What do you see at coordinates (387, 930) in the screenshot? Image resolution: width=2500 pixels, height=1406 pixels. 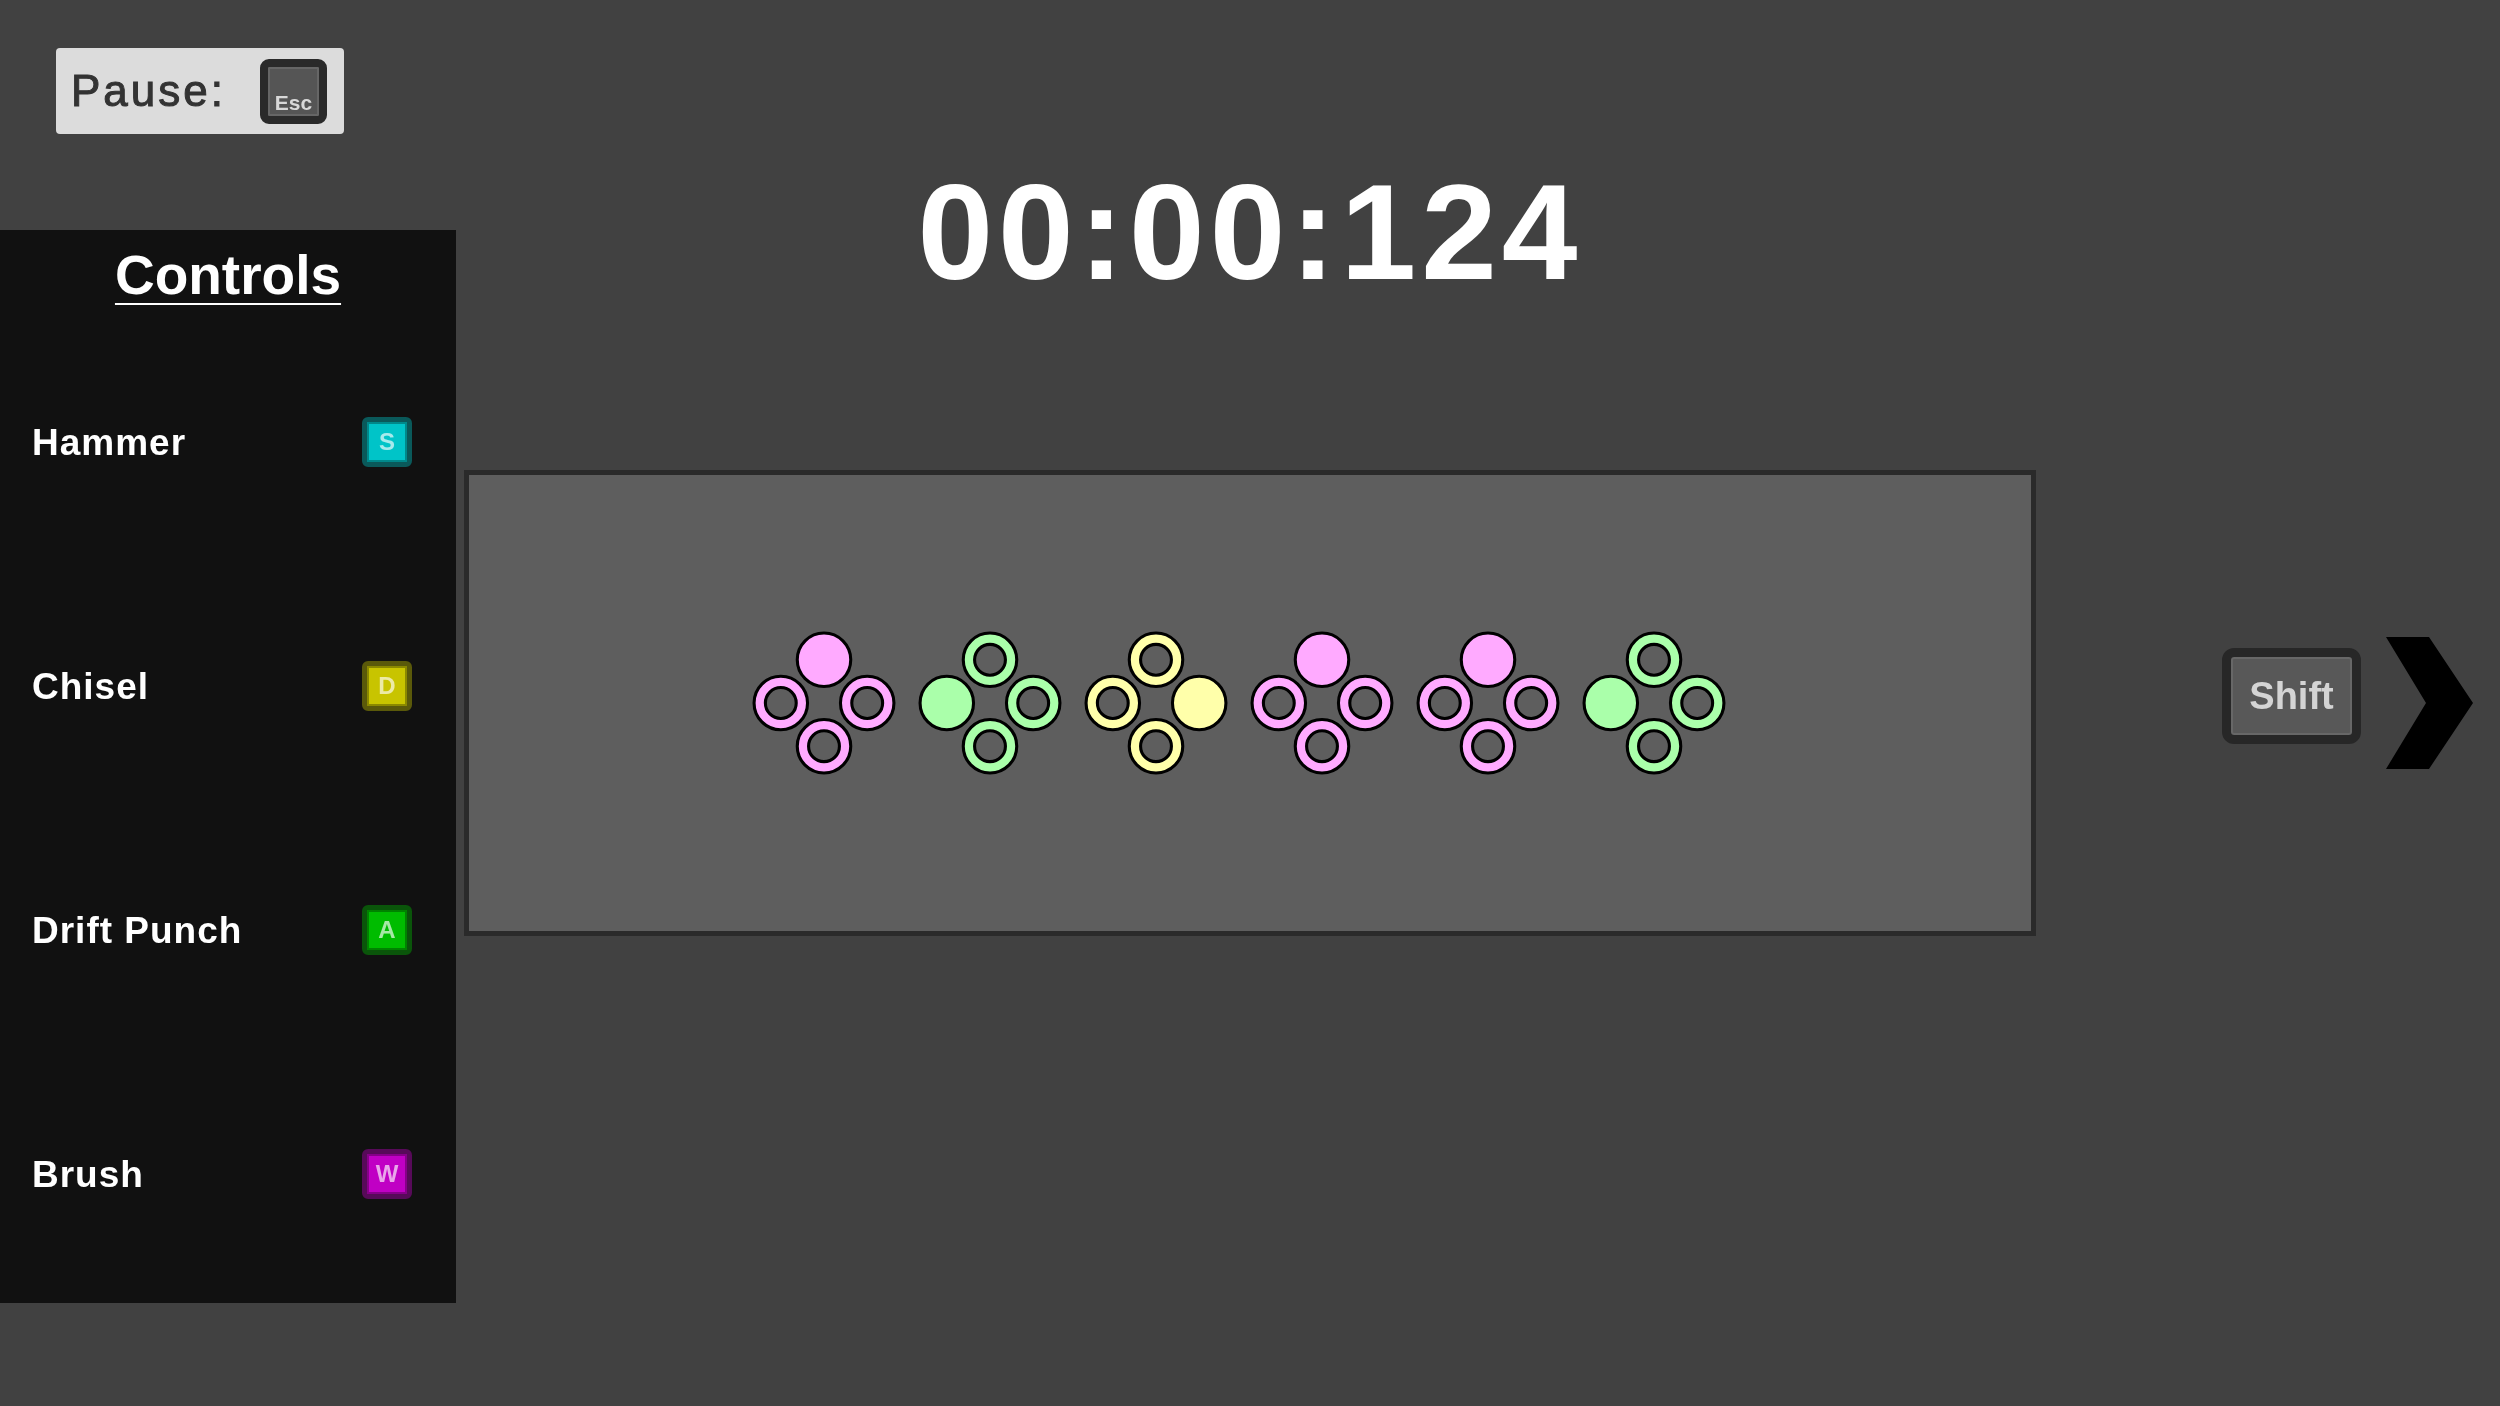 I see `key-cap: A` at bounding box center [387, 930].